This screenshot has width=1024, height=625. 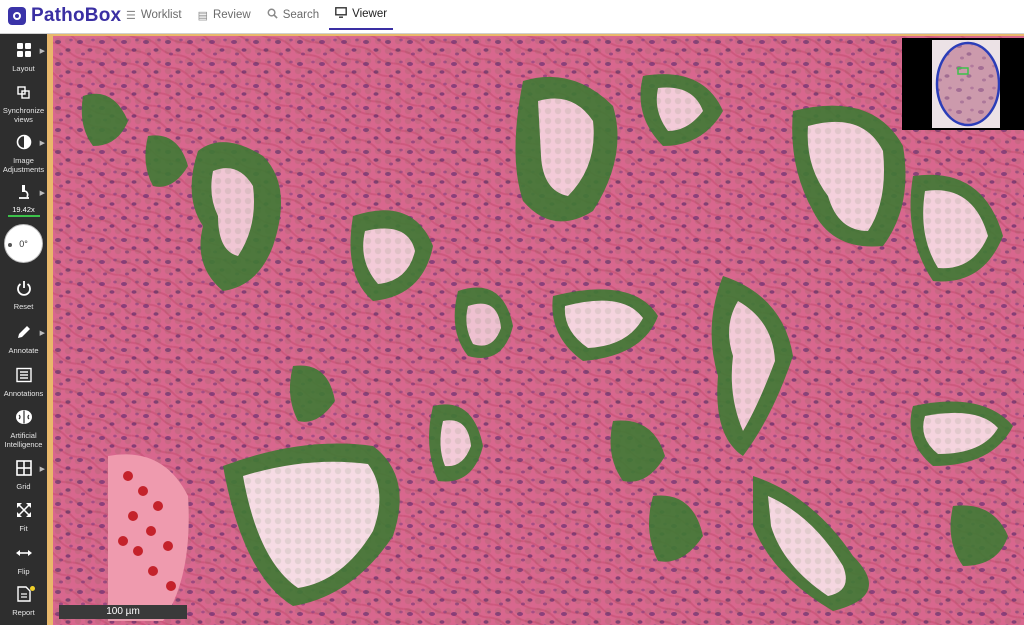 What do you see at coordinates (23, 419) in the screenshot?
I see `brain-icon` at bounding box center [23, 419].